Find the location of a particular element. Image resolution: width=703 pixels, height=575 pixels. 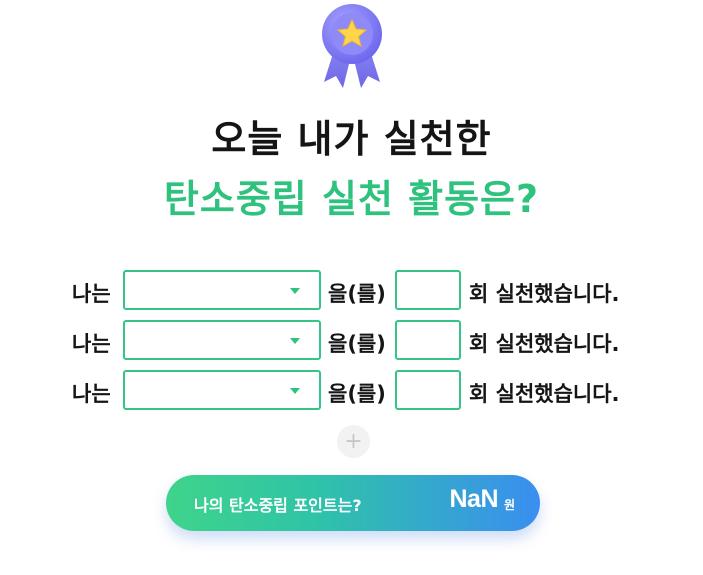

plus-icon: + is located at coordinates (353, 441).